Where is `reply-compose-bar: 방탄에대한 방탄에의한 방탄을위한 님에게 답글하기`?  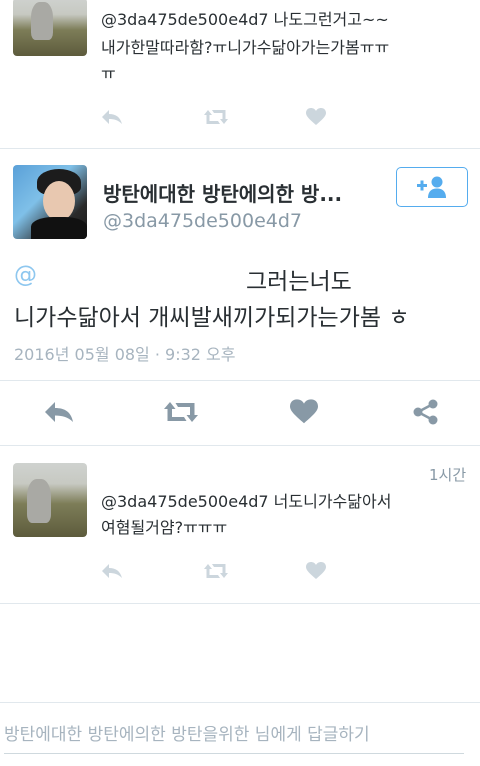
reply-compose-bar: 방탄에대한 방탄에의한 방탄을위한 님에게 답글하기 is located at coordinates (240, 734).